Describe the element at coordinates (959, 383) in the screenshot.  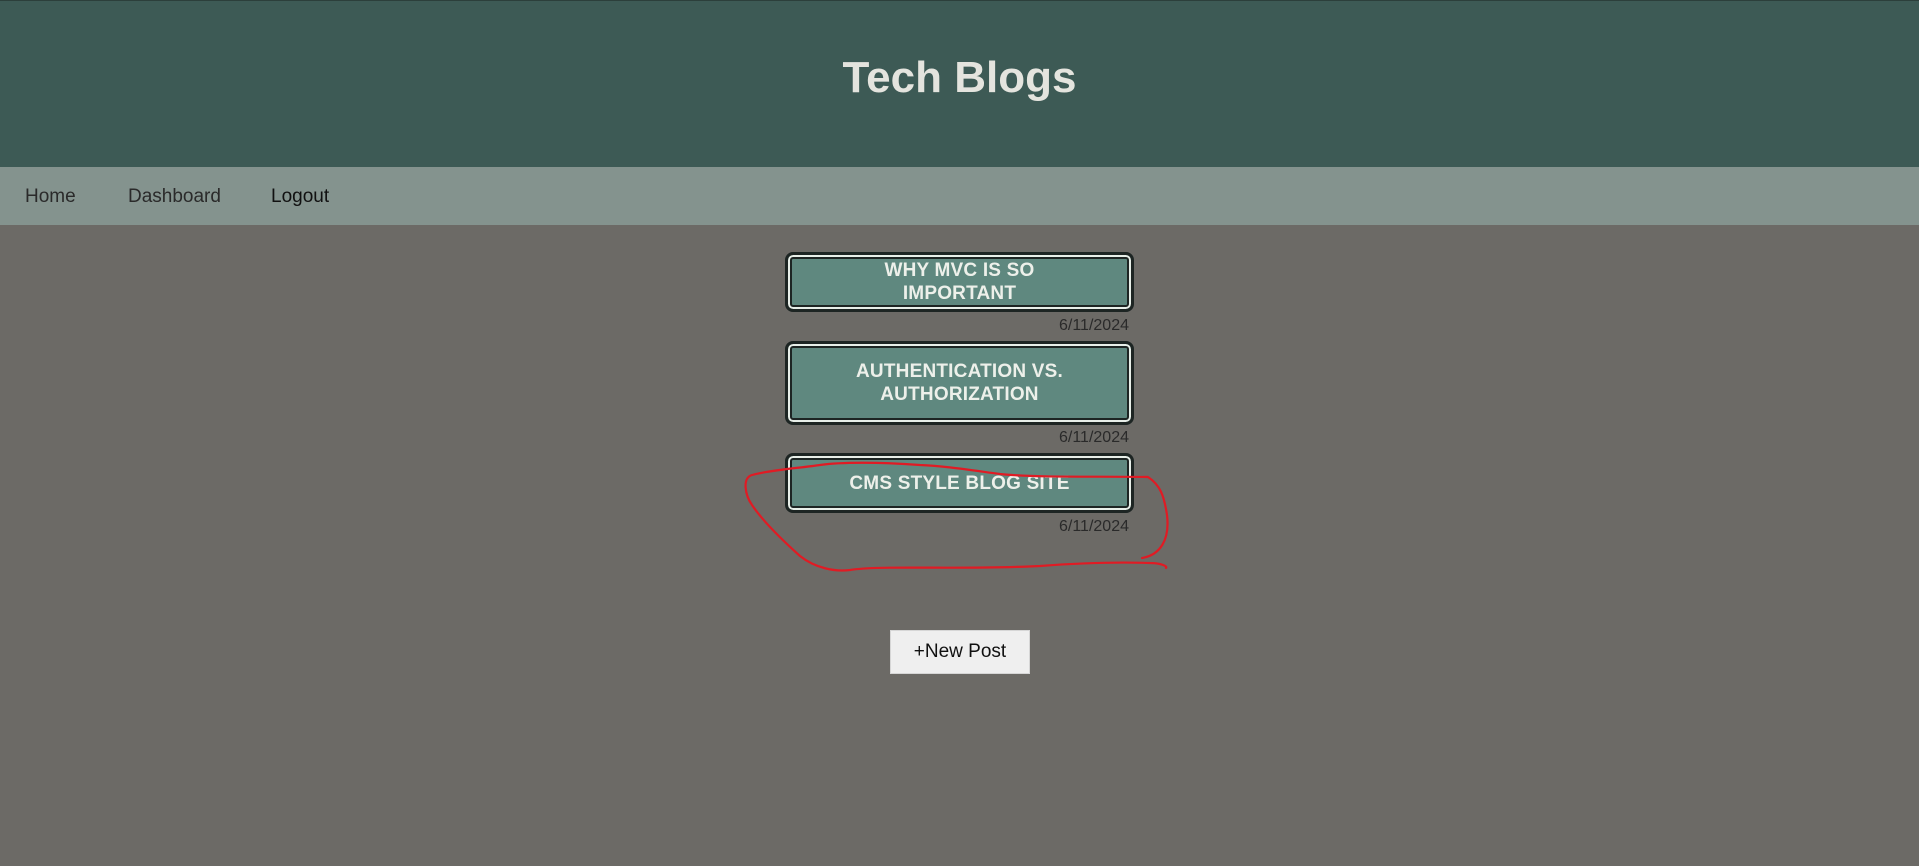
I see `post-card-authentication: AUTHENTICATION VS. AUTHORIZATION` at that location.